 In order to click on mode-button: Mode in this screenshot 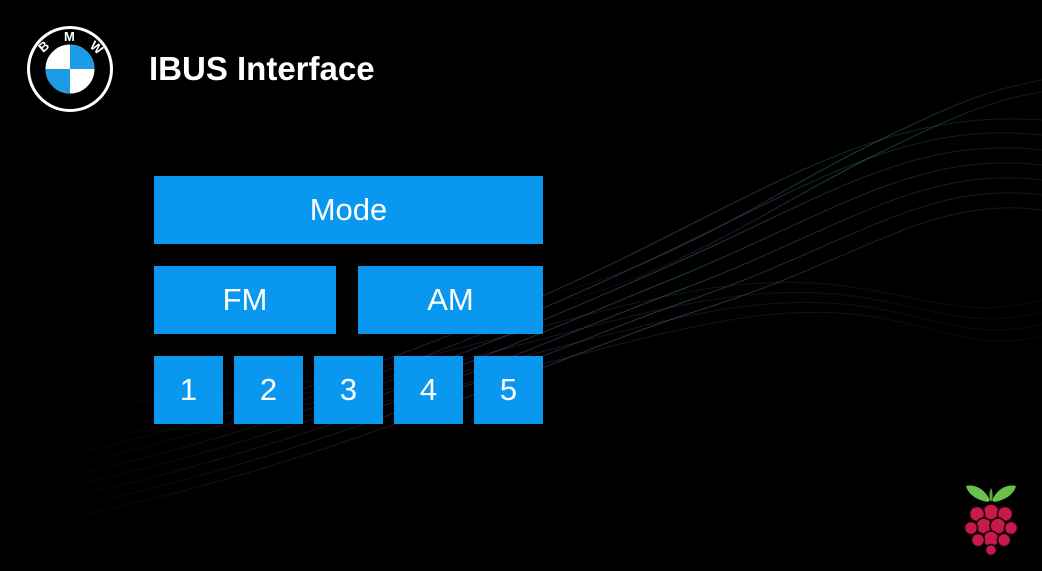, I will do `click(348, 210)`.